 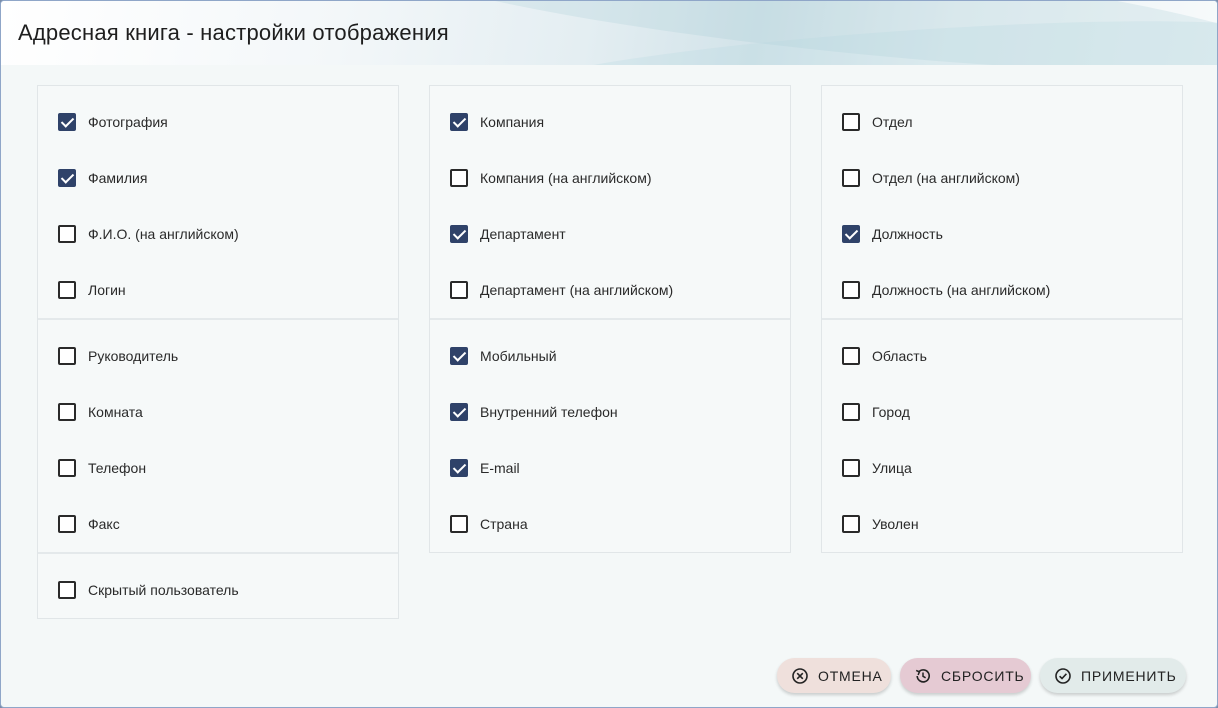 What do you see at coordinates (218, 412) in the screenshot?
I see `option-row: Комната` at bounding box center [218, 412].